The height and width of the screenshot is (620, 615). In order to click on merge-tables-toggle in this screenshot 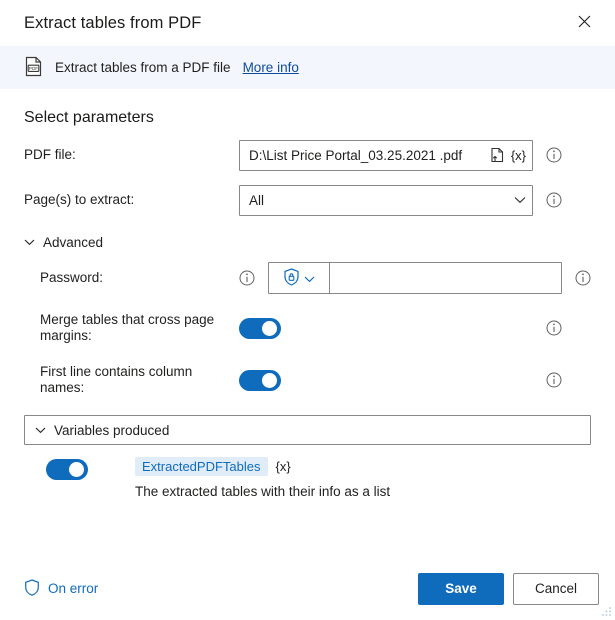, I will do `click(260, 328)`.